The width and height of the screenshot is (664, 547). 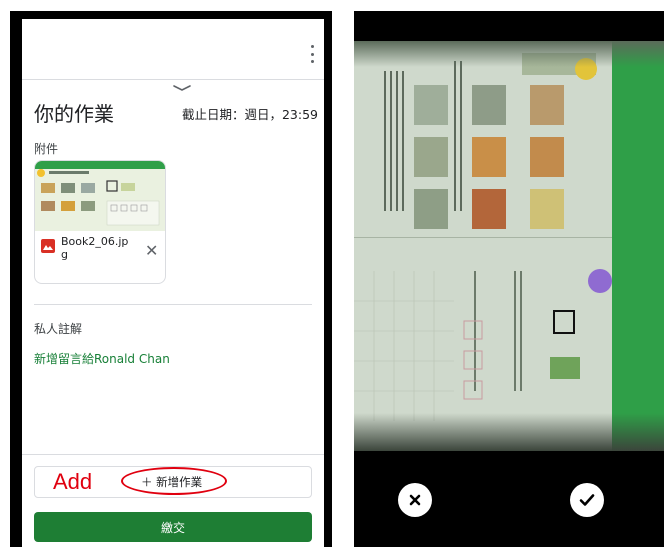 What do you see at coordinates (173, 304) in the screenshot?
I see `section-divider` at bounding box center [173, 304].